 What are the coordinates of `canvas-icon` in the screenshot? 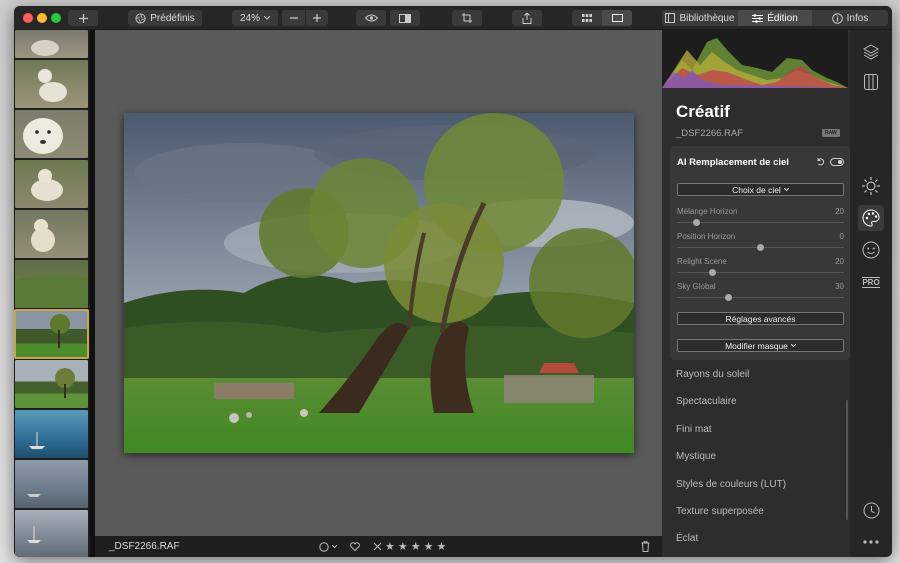 It's located at (871, 82).